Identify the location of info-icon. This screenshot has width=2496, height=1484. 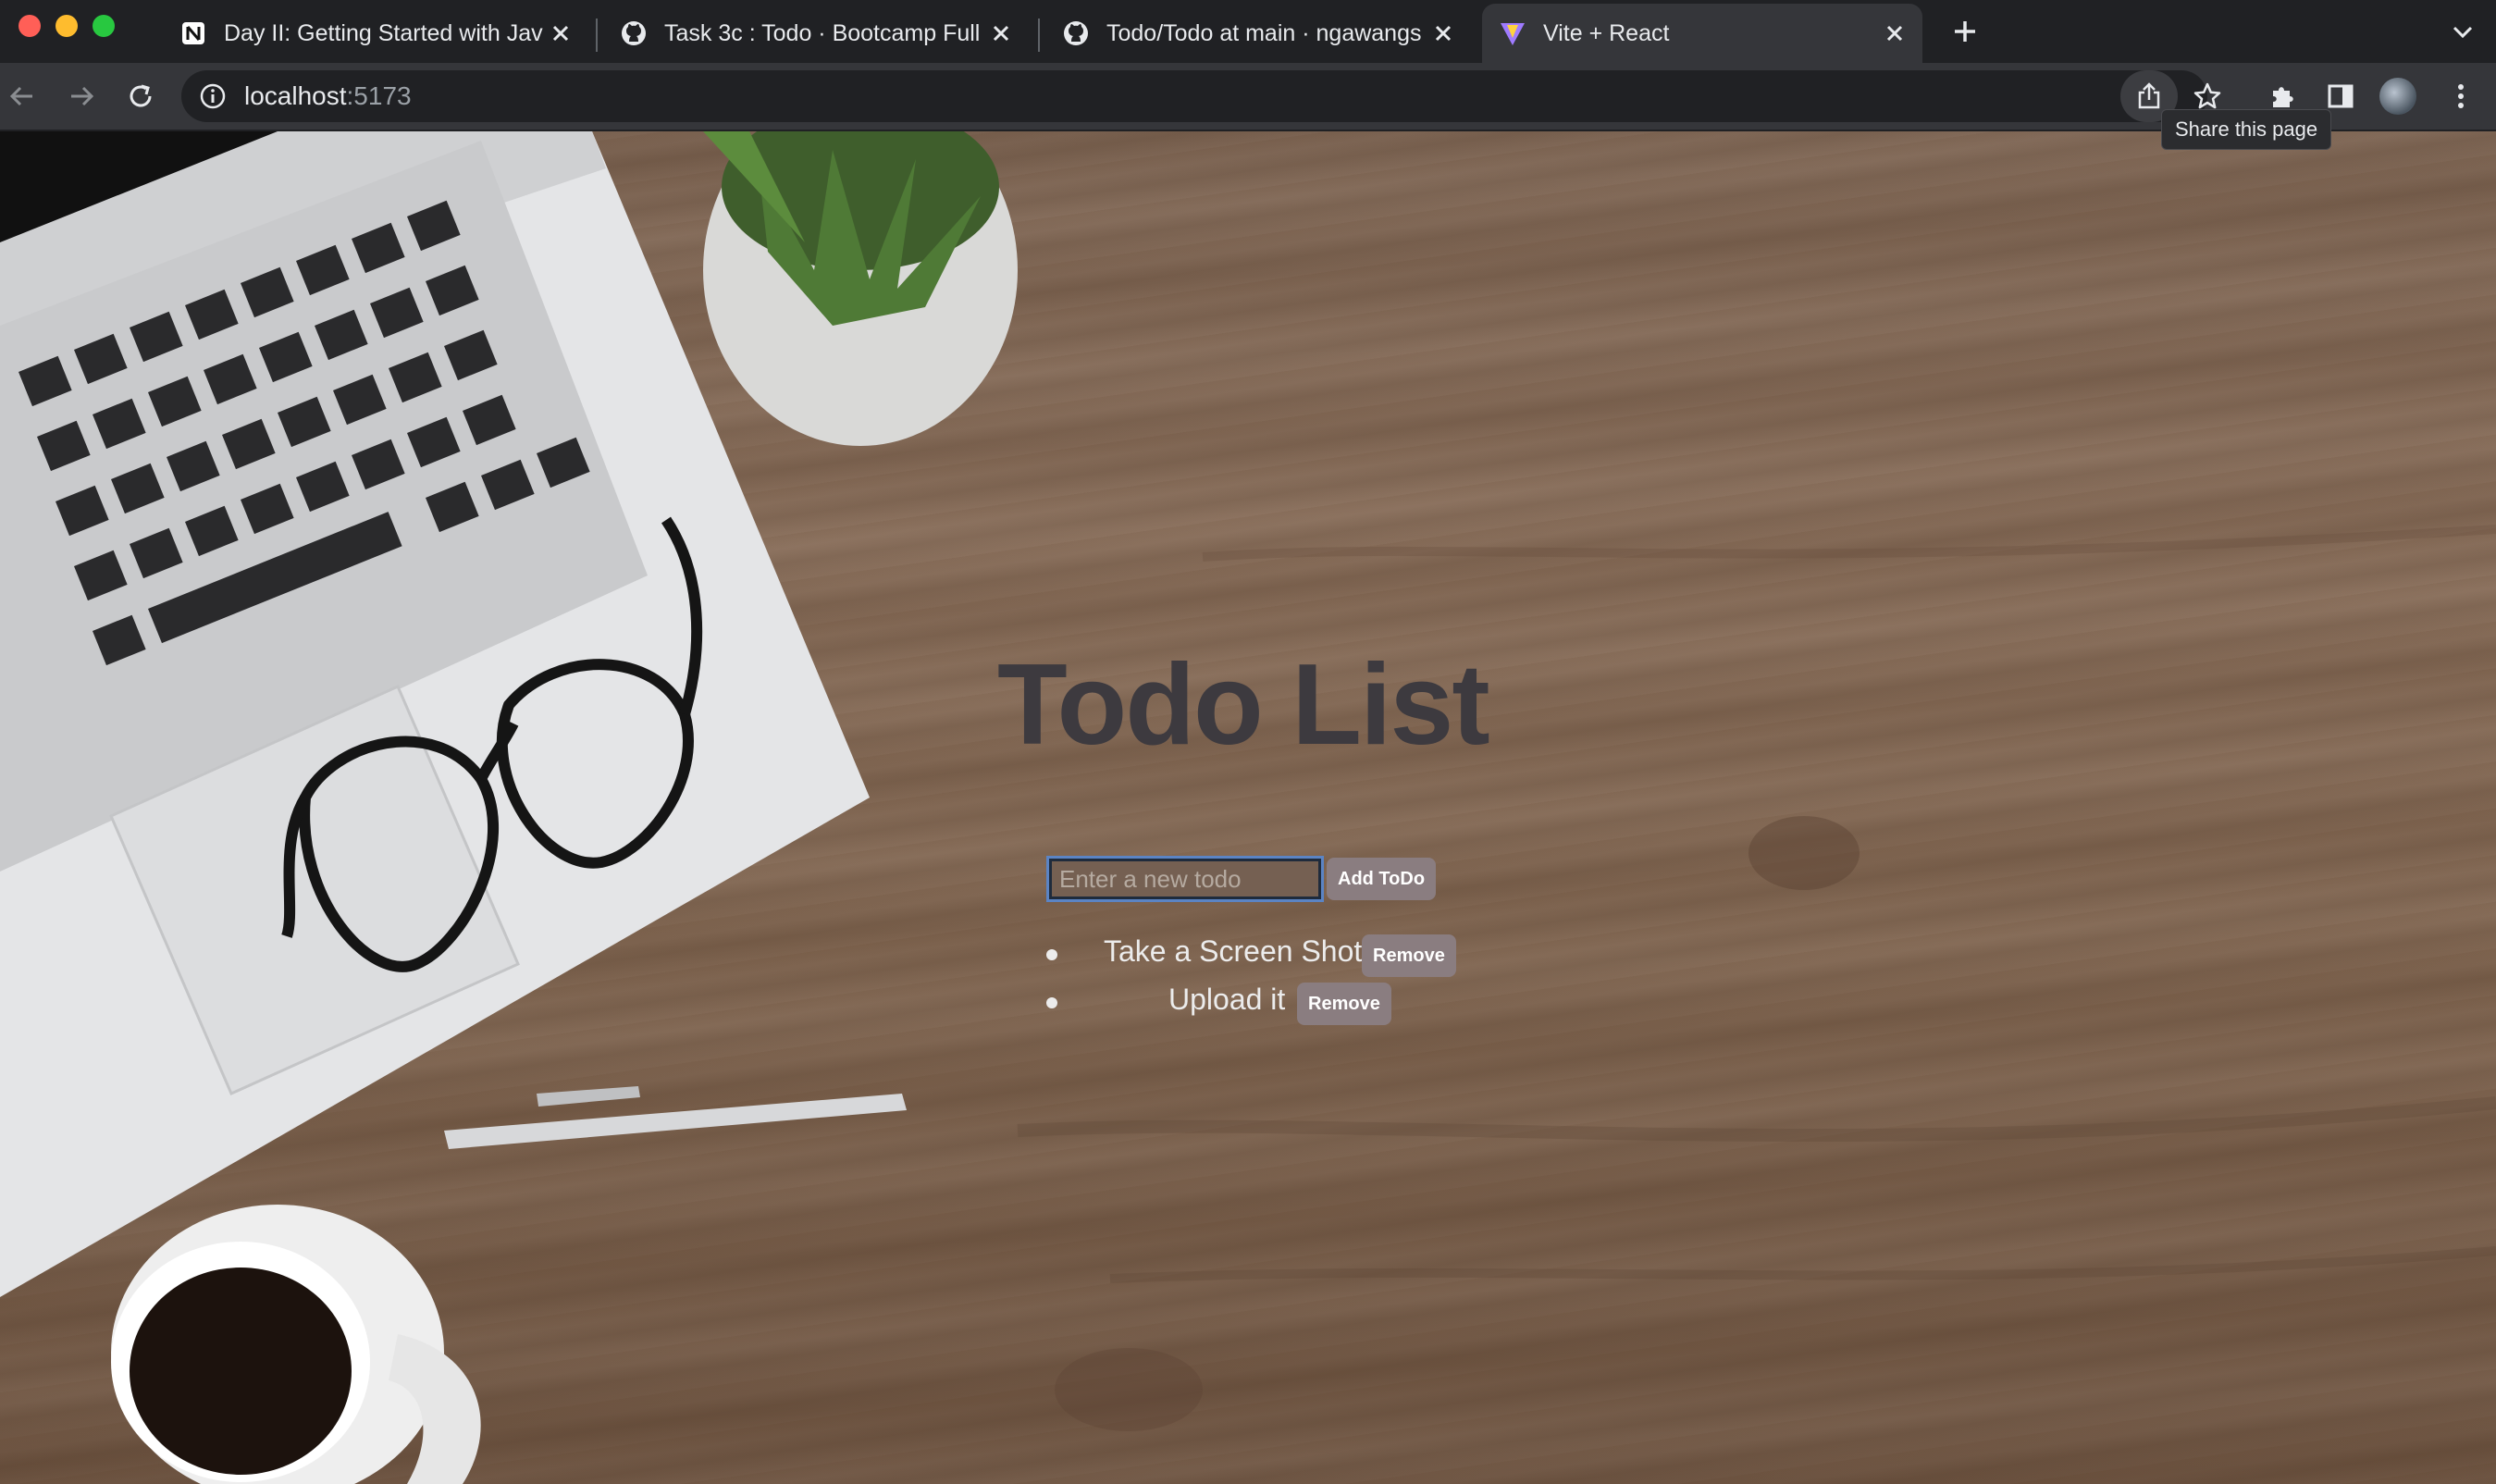
(213, 96).